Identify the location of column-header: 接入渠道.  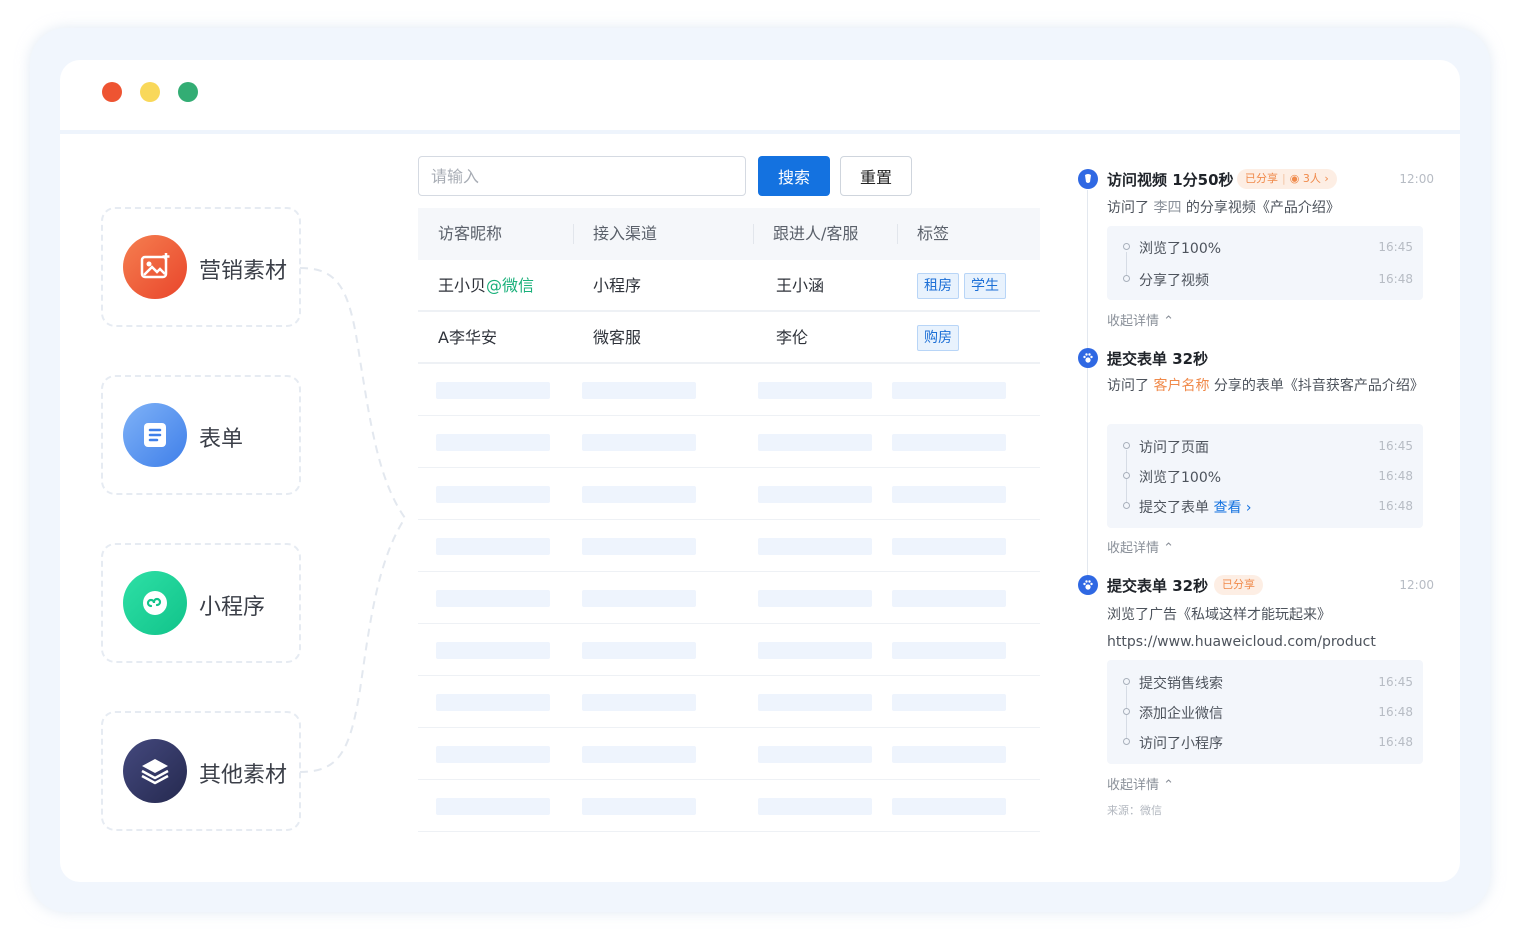
(625, 233).